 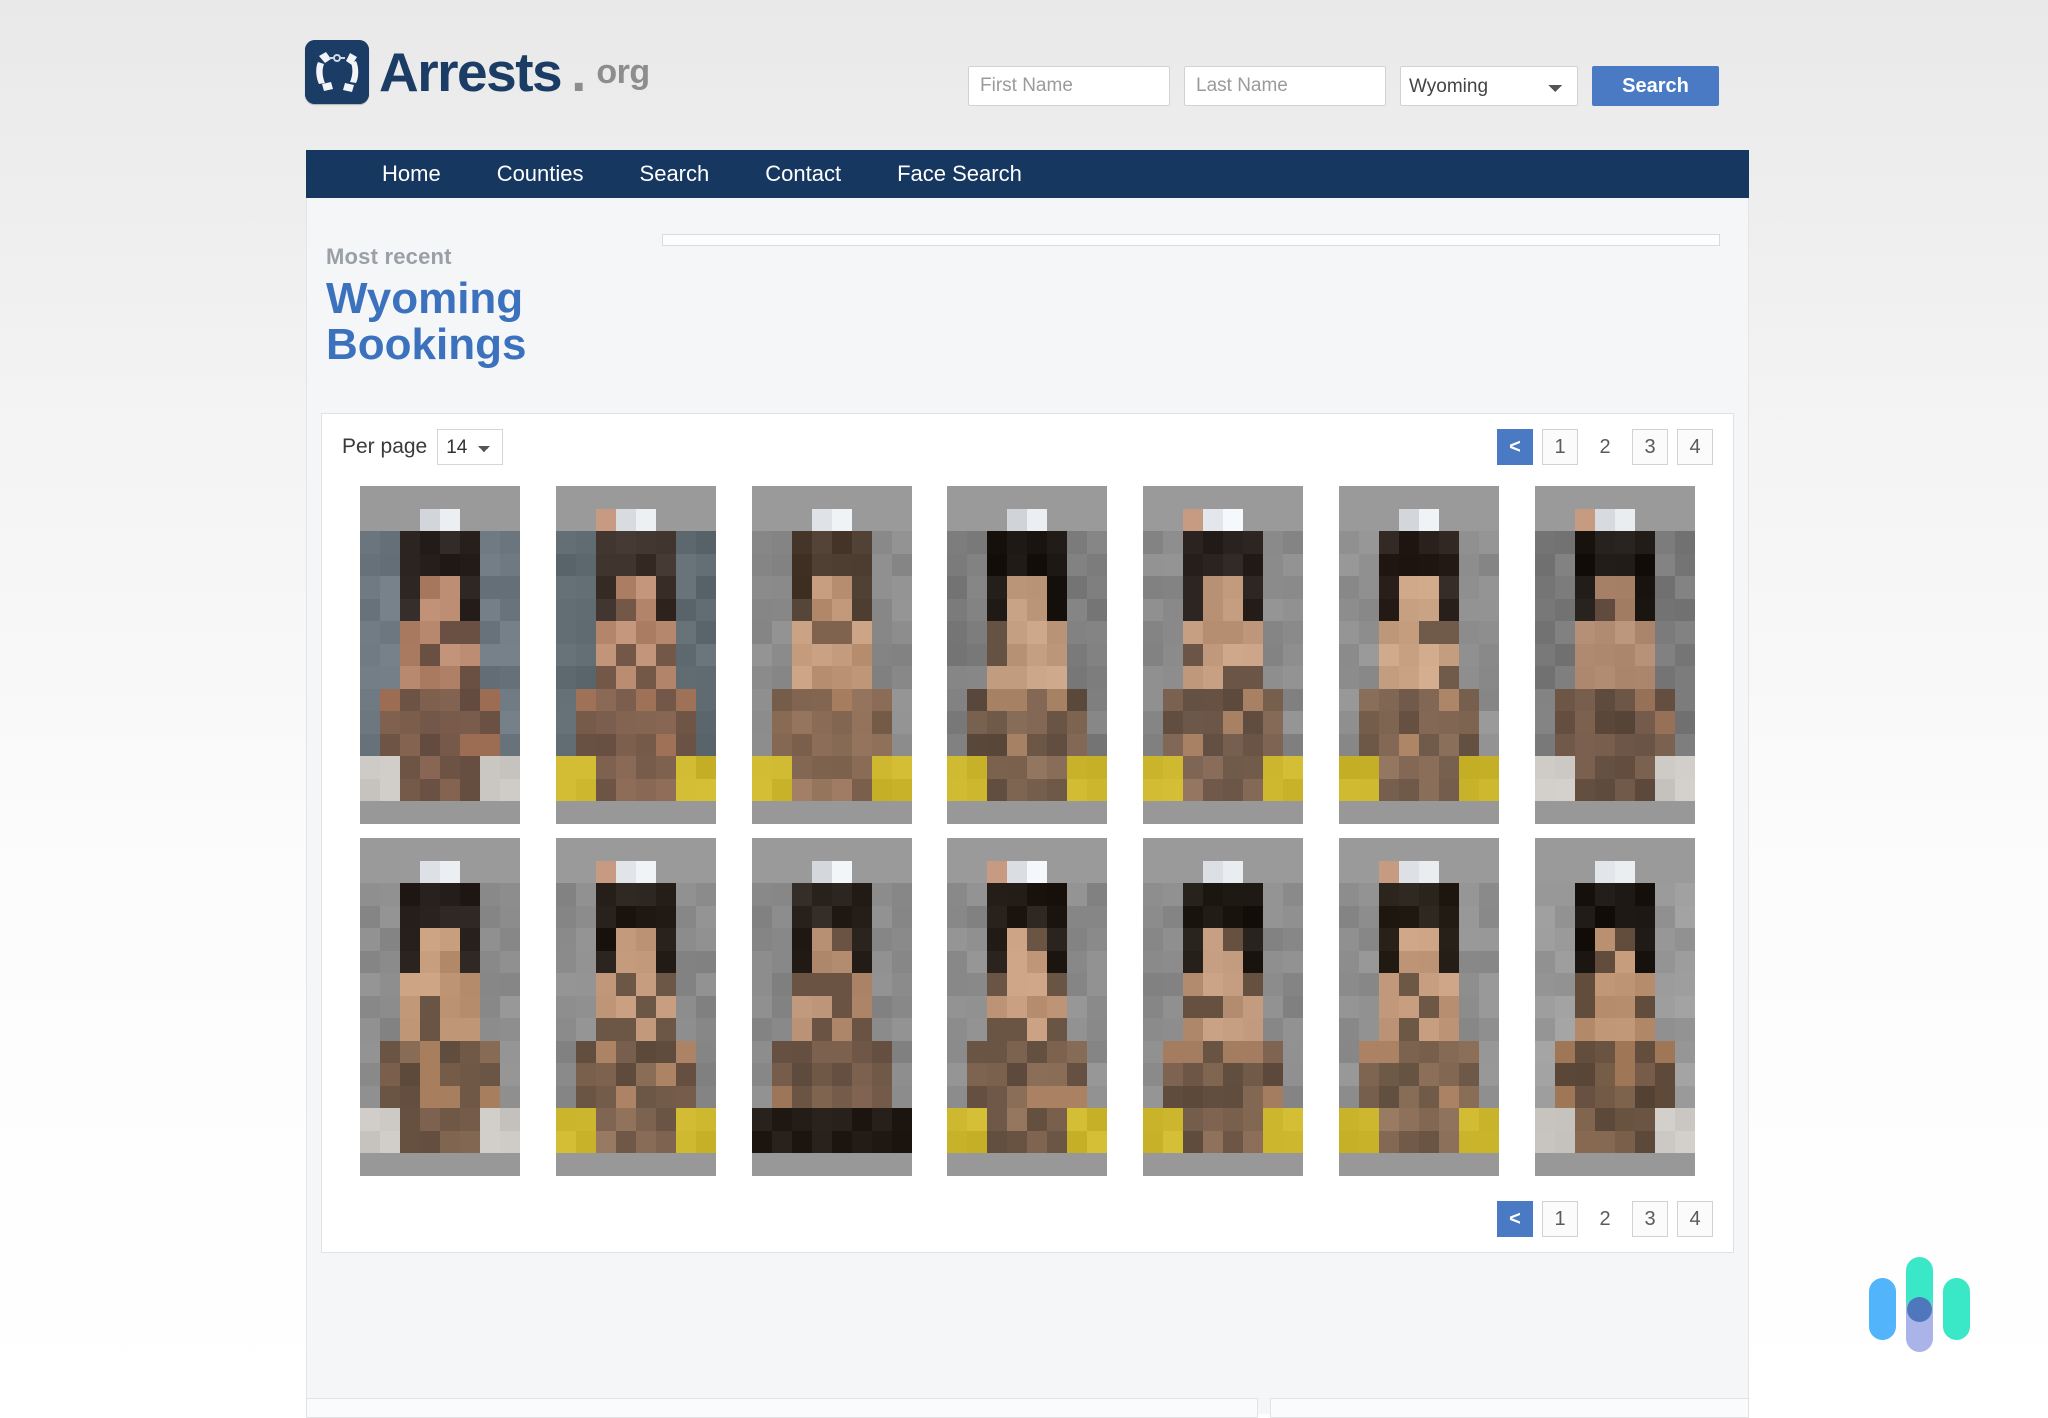 I want to click on pagination-page-3-bottom: 3, so click(x=1650, y=1219).